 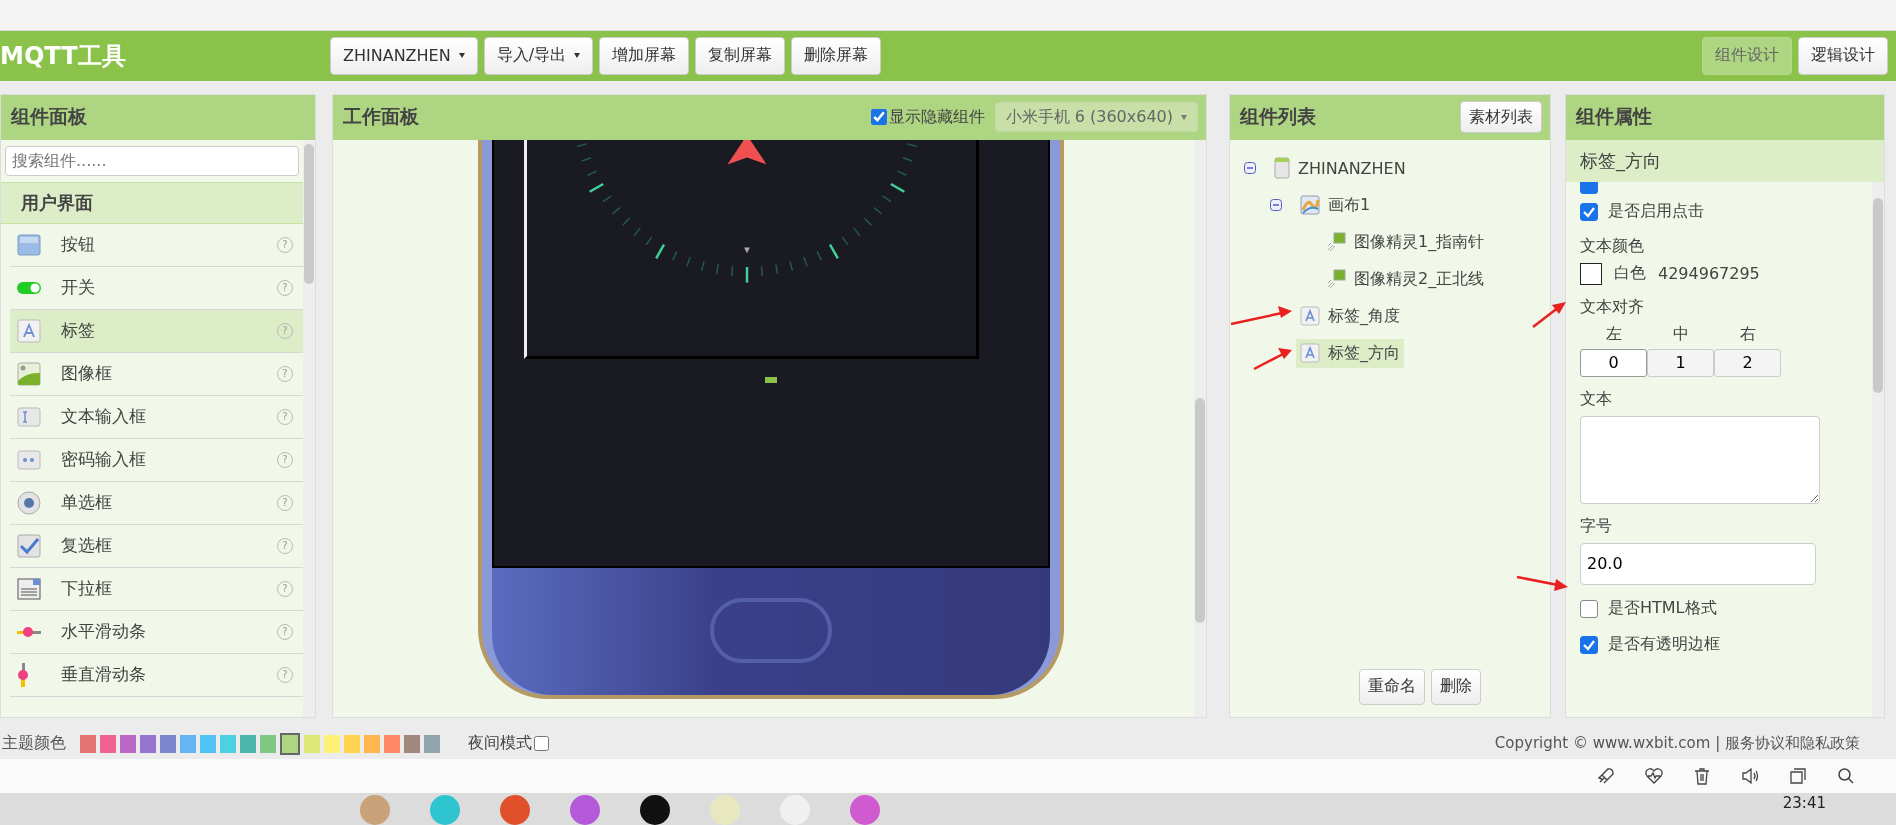 I want to click on text-area, so click(x=1700, y=459).